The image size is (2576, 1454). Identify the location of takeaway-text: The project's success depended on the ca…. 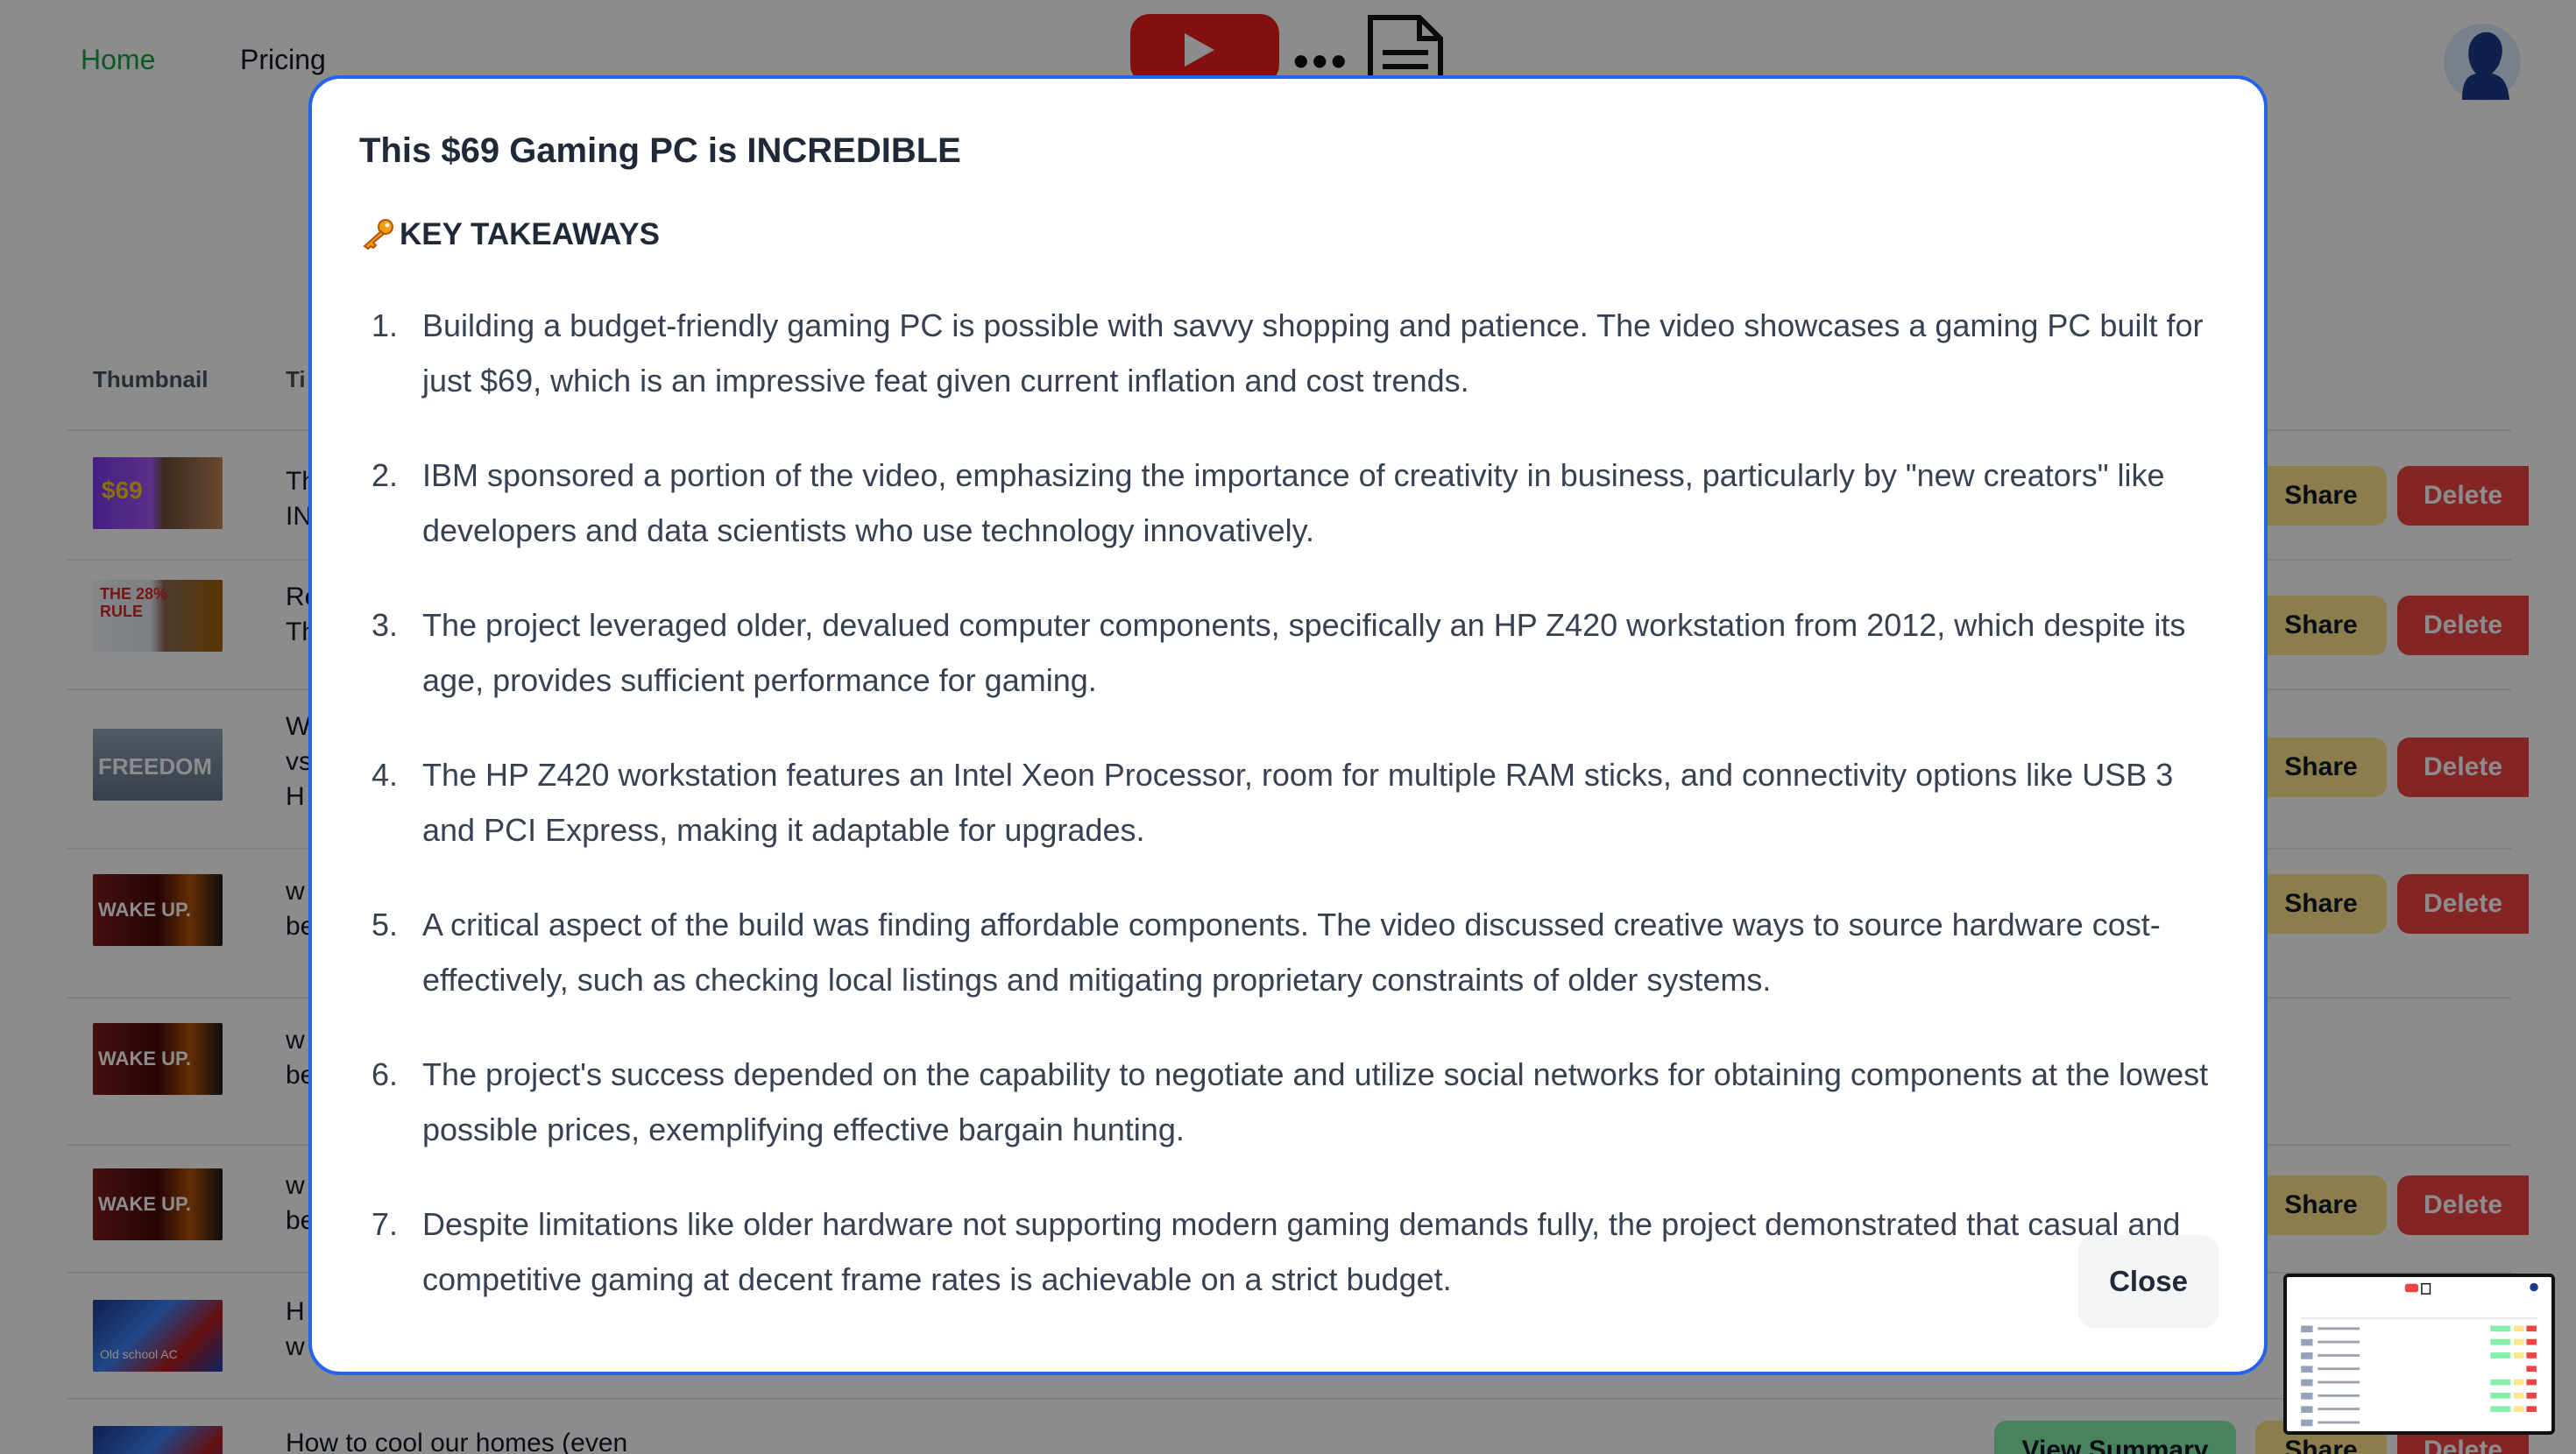
(1315, 1101).